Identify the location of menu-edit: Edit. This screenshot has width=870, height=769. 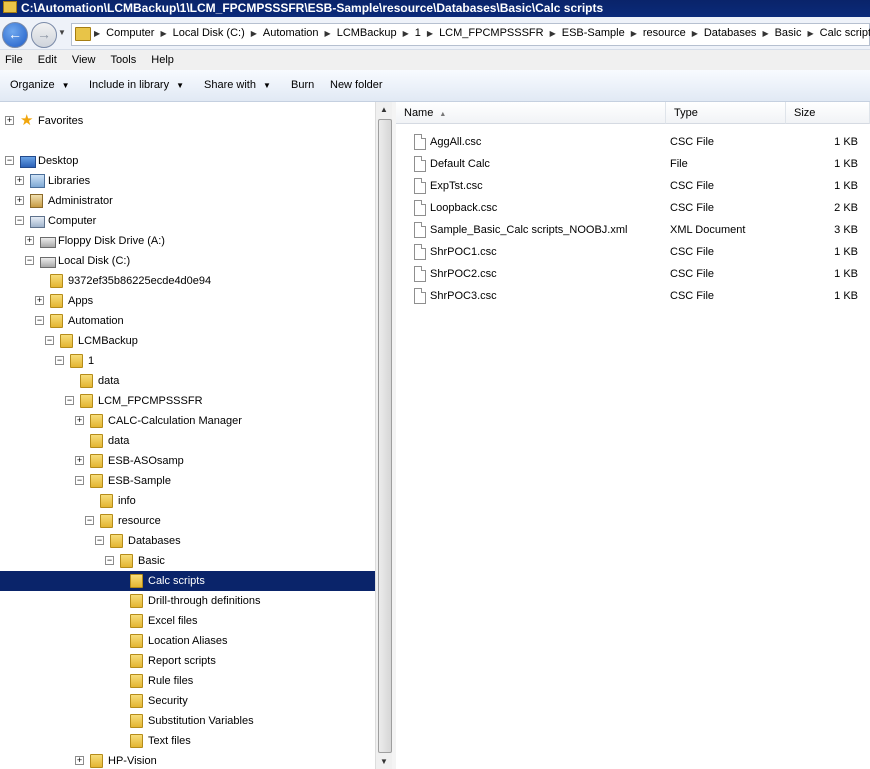
(47, 58).